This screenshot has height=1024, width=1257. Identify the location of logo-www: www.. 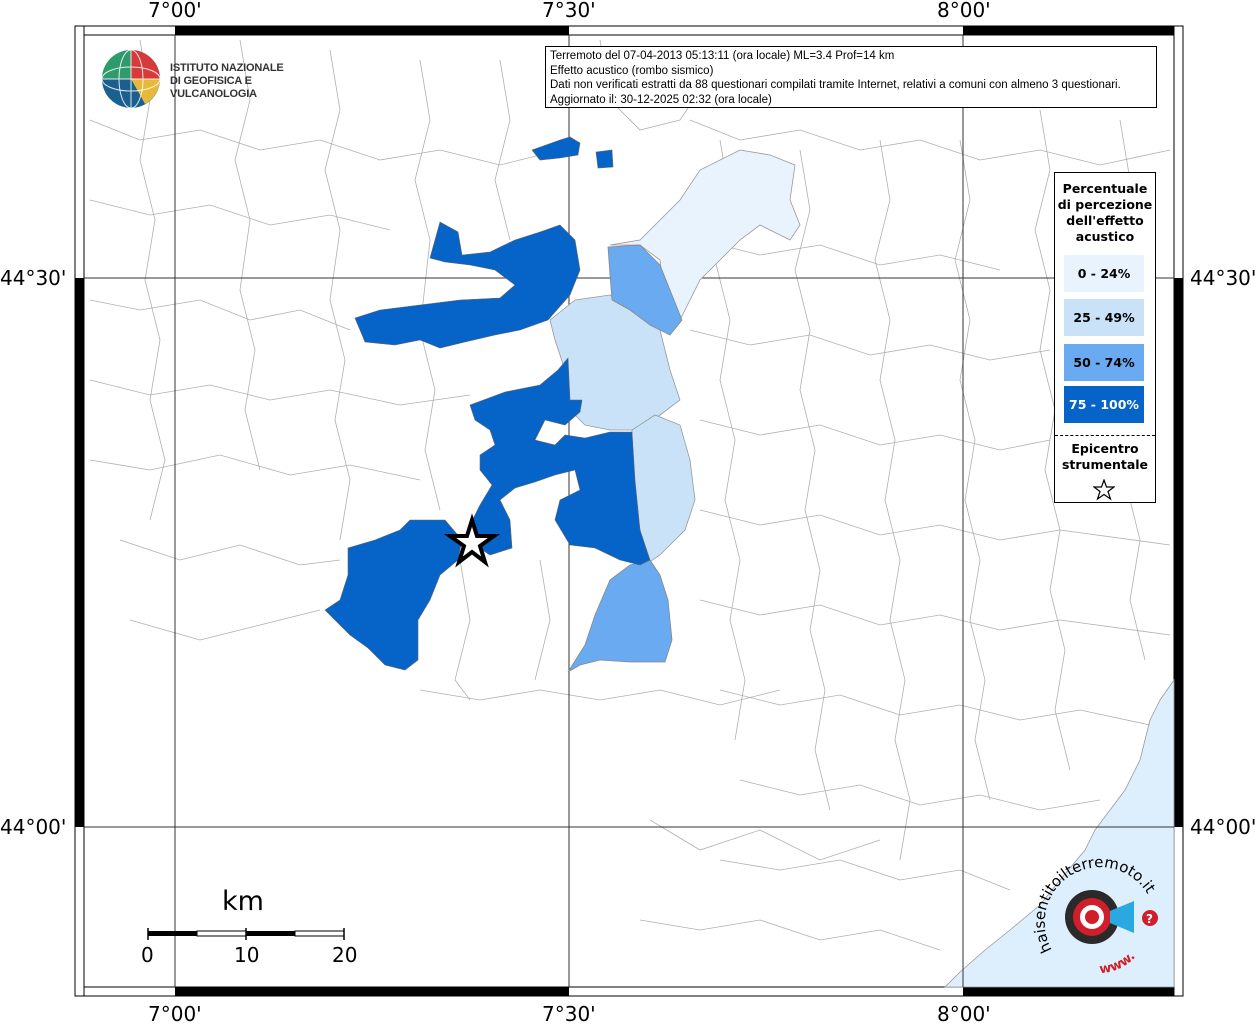
(1118, 963).